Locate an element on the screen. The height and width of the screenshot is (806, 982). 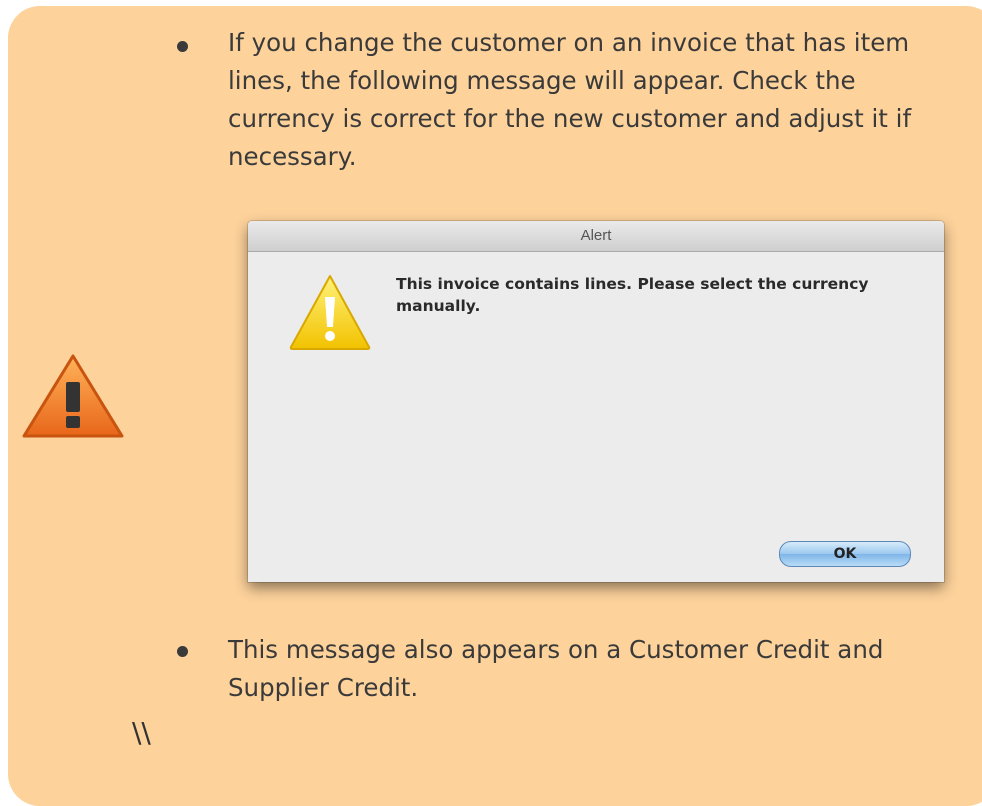
trailing-text: \\ is located at coordinates (141, 732).